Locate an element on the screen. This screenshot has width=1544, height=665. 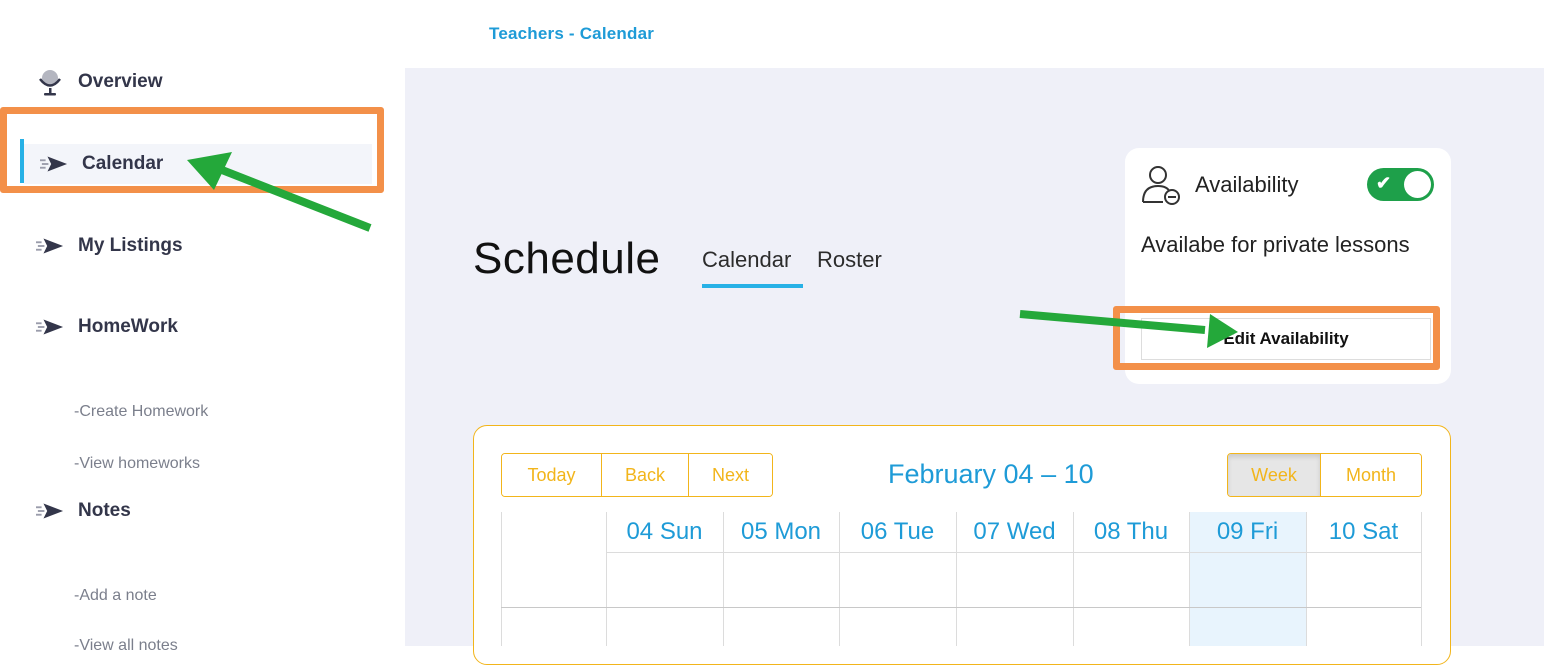
sidebar-item-calendar: Calendar is located at coordinates (198, 164).